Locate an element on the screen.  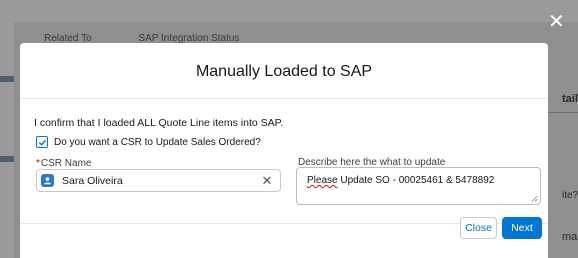
csr-update-checkbox is located at coordinates (42, 142).